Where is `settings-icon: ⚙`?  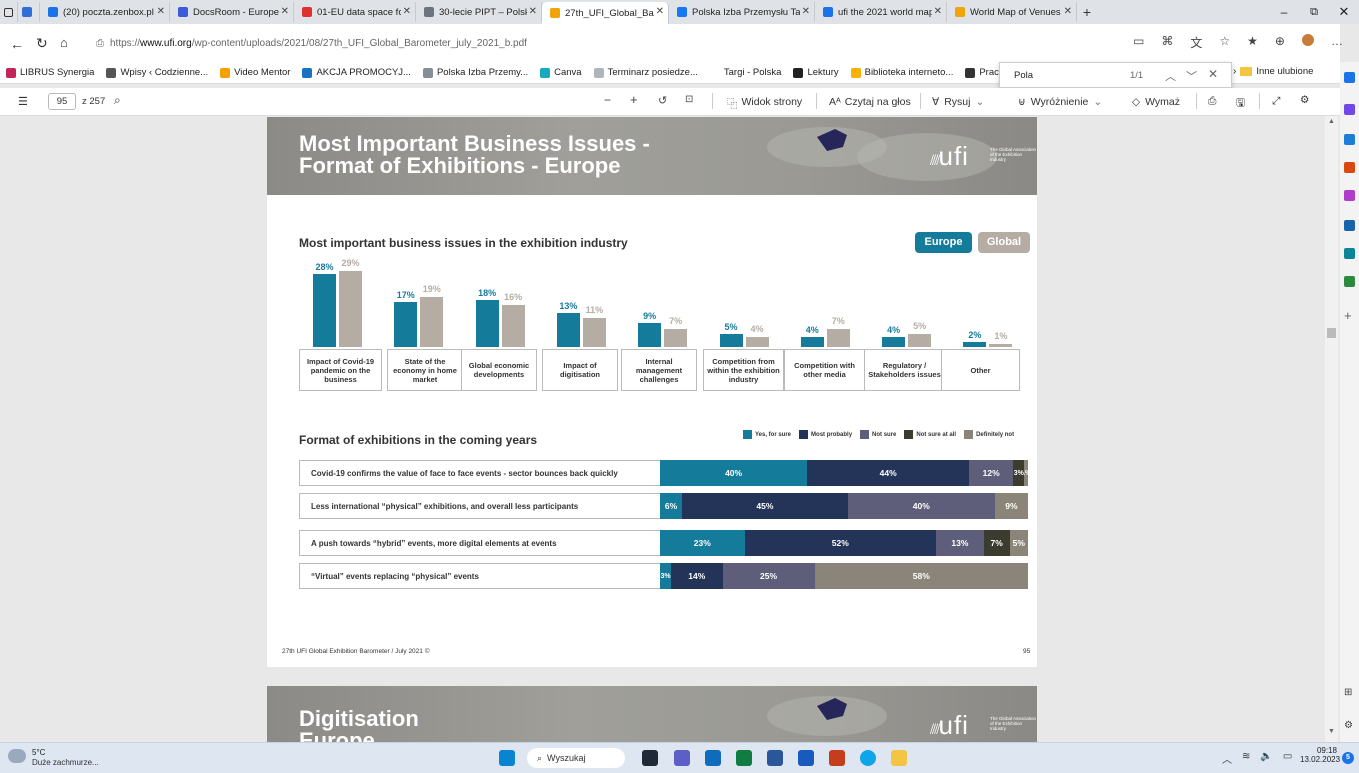 settings-icon: ⚙ is located at coordinates (1304, 100).